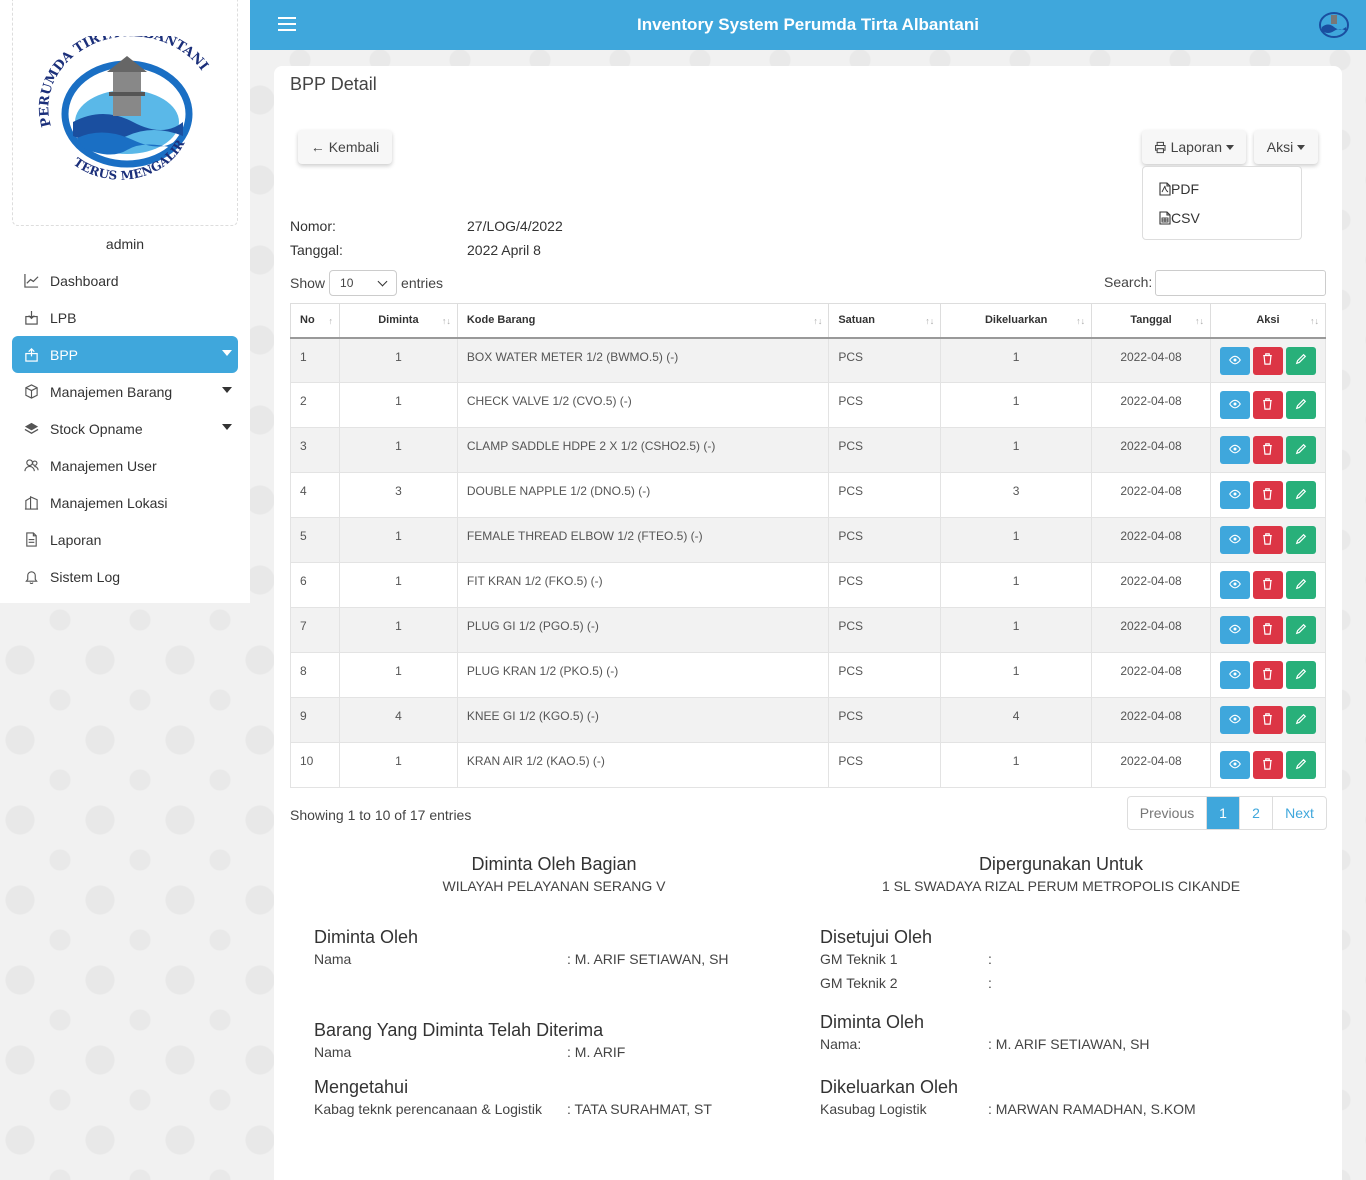 This screenshot has width=1366, height=1180. Describe the element at coordinates (398, 321) in the screenshot. I see `col-diminta: Diminta ↑↓` at that location.